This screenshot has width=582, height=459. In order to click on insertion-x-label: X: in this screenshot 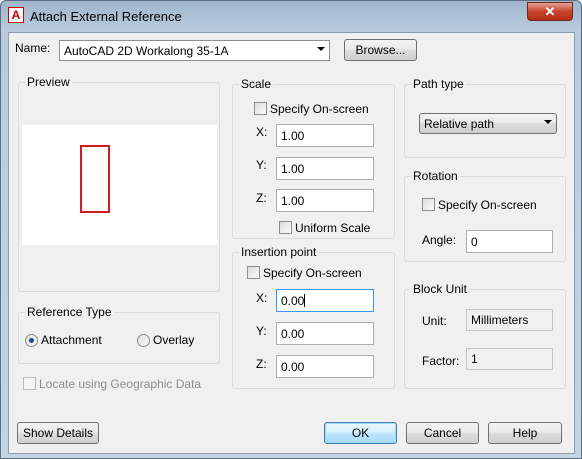, I will do `click(262, 298)`.